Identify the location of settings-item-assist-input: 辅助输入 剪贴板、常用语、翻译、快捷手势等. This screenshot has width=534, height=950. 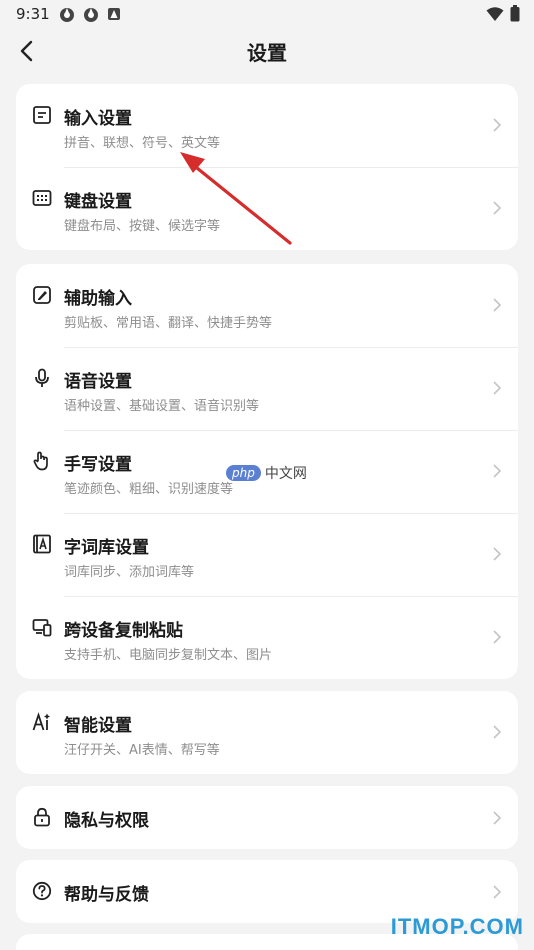
(267, 305).